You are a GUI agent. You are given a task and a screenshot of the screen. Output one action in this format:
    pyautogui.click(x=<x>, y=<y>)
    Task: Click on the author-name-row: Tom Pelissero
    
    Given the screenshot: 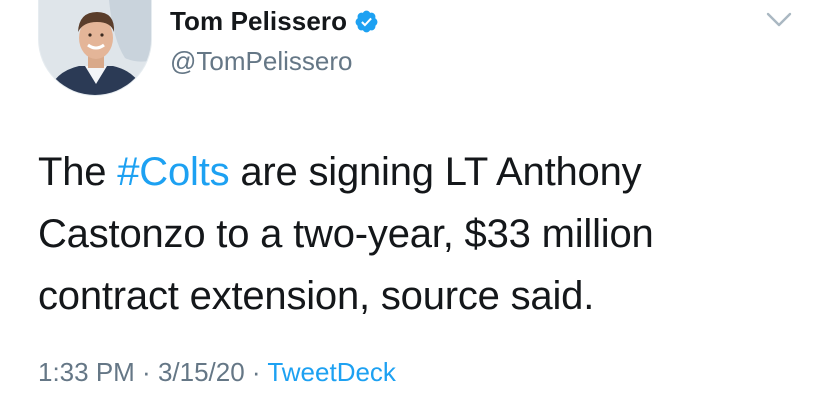 What is the action you would take?
    pyautogui.click(x=274, y=21)
    